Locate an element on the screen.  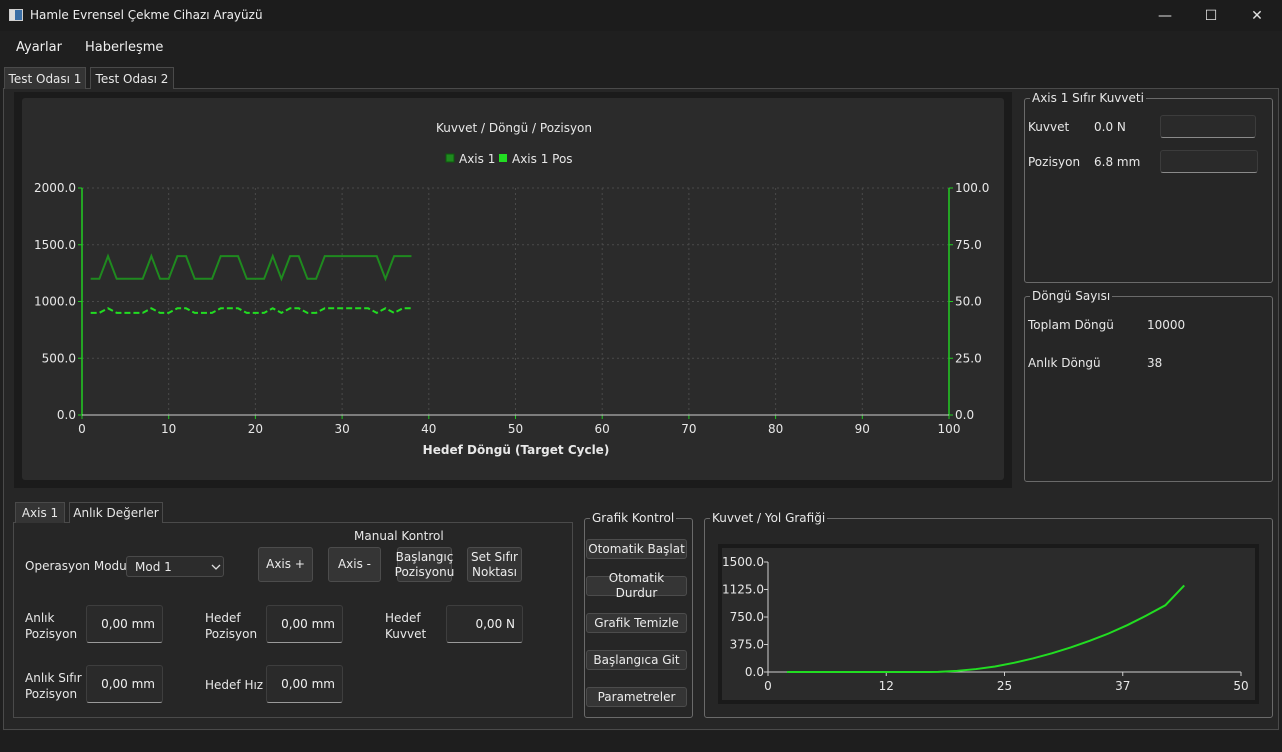
target-speed-field: 0,00 mm is located at coordinates (304, 684).